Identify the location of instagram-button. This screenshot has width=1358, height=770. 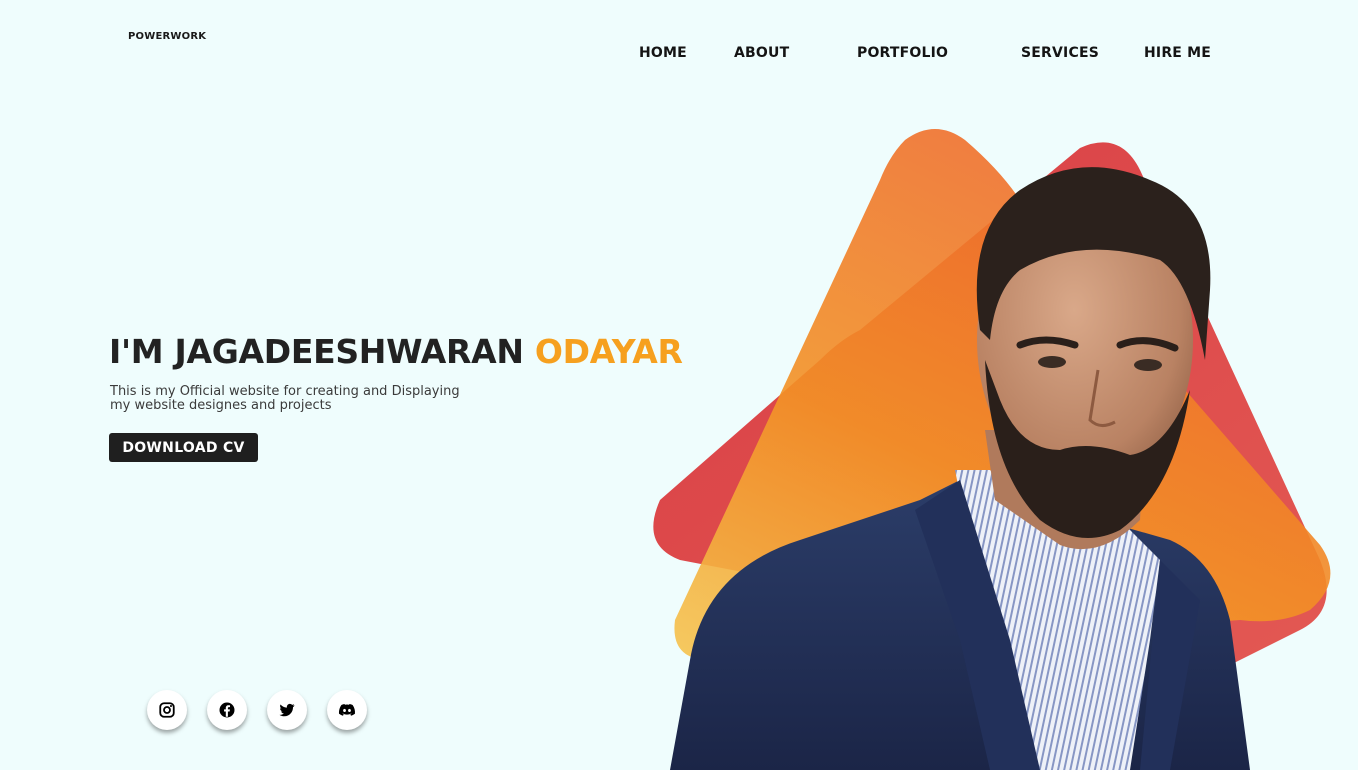
(167, 710).